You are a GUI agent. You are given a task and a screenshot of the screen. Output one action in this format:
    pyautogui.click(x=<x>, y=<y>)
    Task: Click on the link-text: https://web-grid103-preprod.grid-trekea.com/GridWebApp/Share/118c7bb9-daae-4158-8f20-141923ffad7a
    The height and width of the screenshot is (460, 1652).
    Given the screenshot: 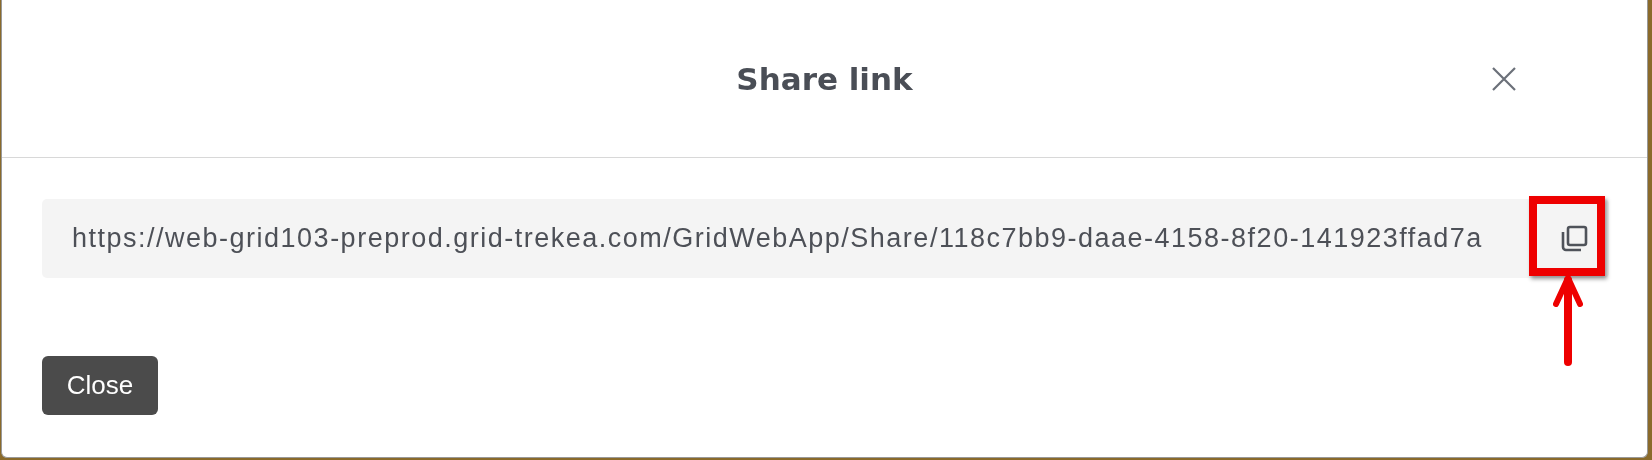 What is the action you would take?
    pyautogui.click(x=777, y=238)
    